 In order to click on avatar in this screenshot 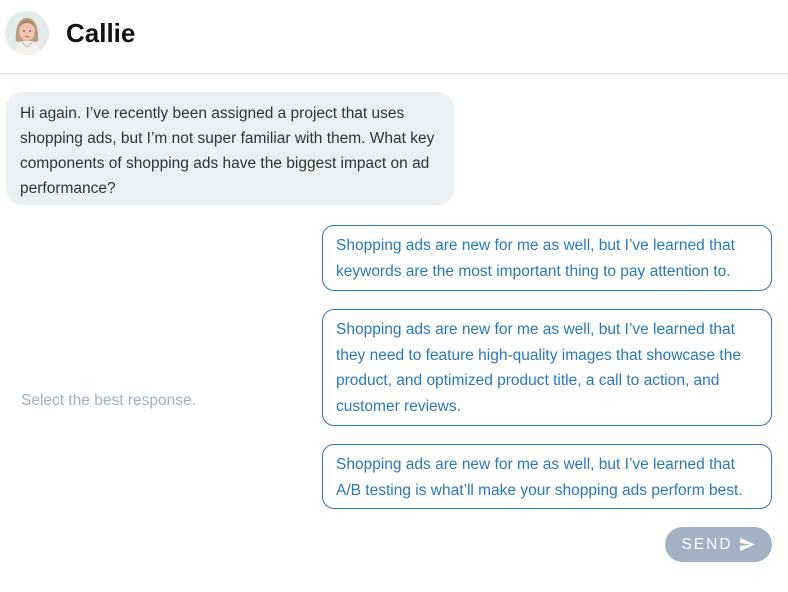, I will do `click(27, 33)`.